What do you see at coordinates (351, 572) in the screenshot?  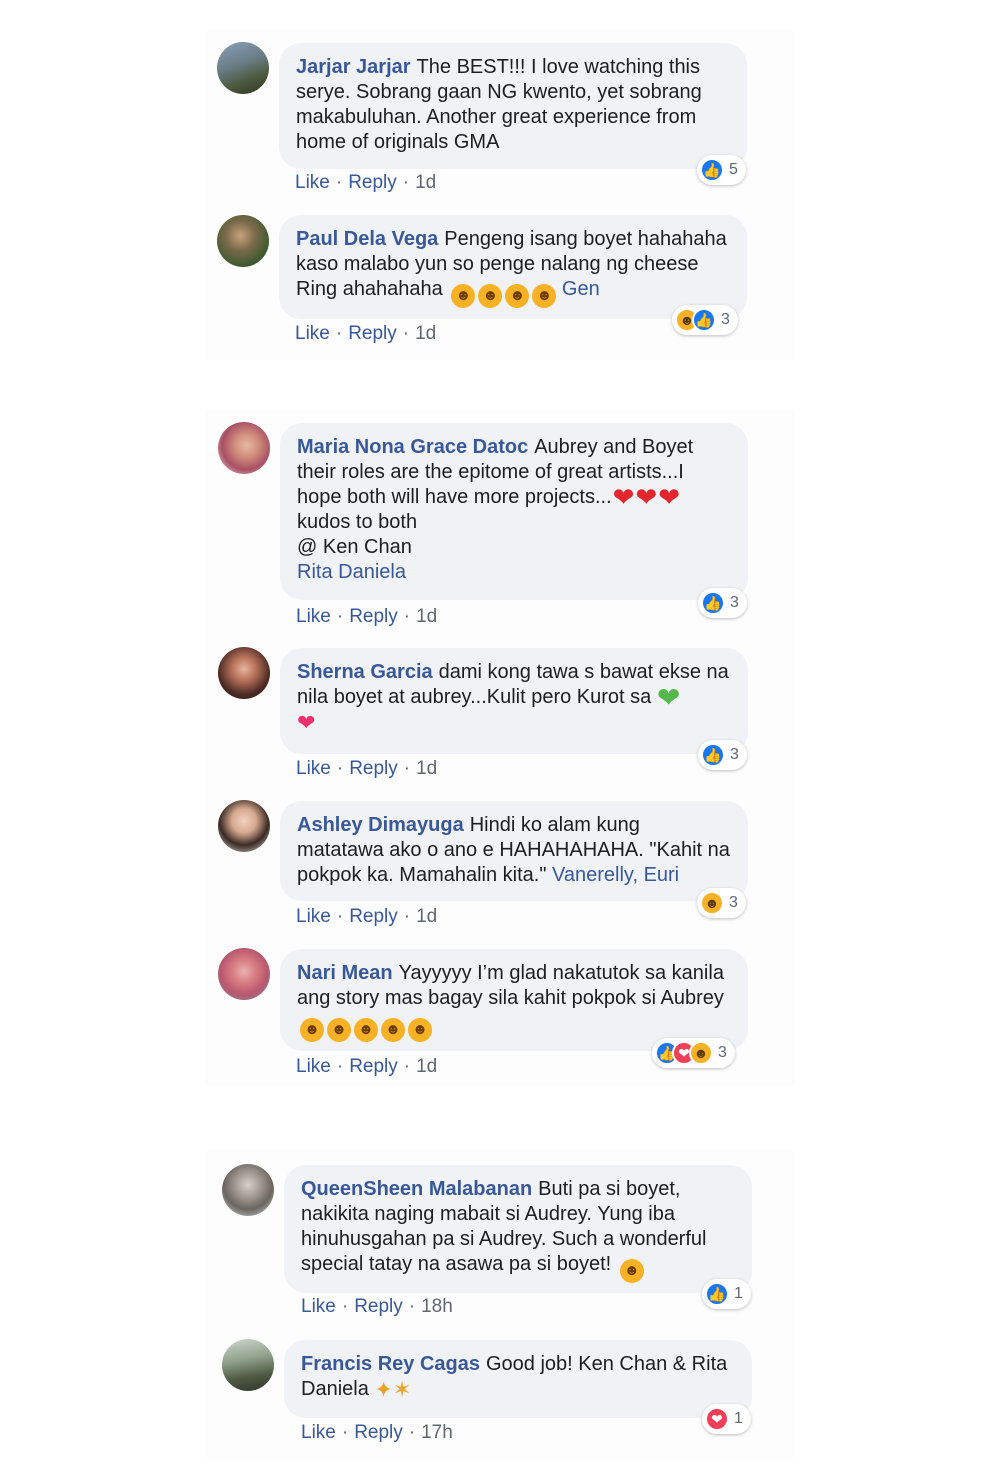 I see `tagged-user-link: Rita Daniela` at bounding box center [351, 572].